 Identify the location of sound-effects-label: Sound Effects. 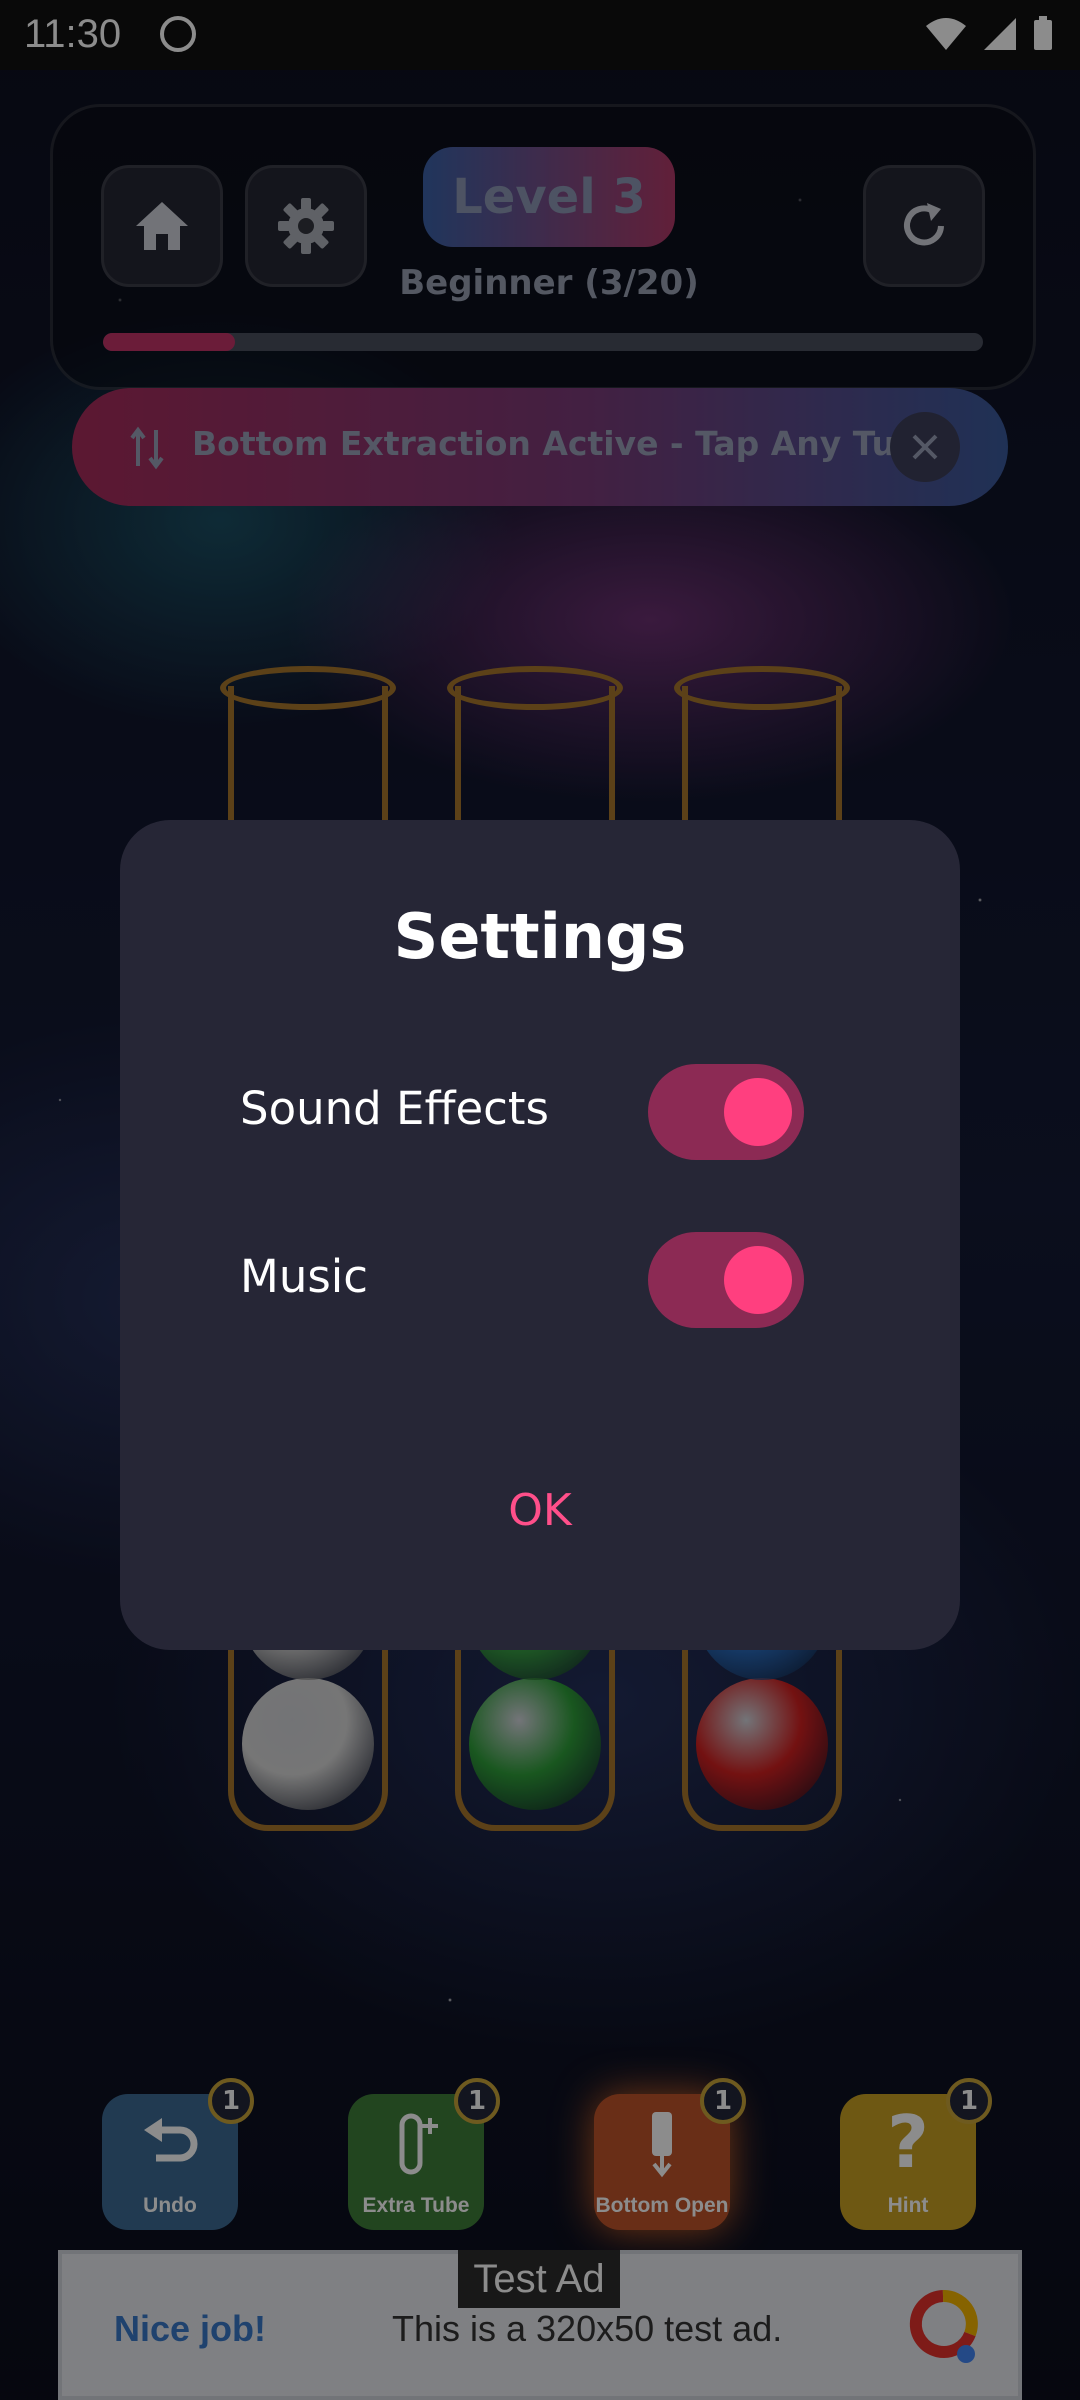
(394, 1108).